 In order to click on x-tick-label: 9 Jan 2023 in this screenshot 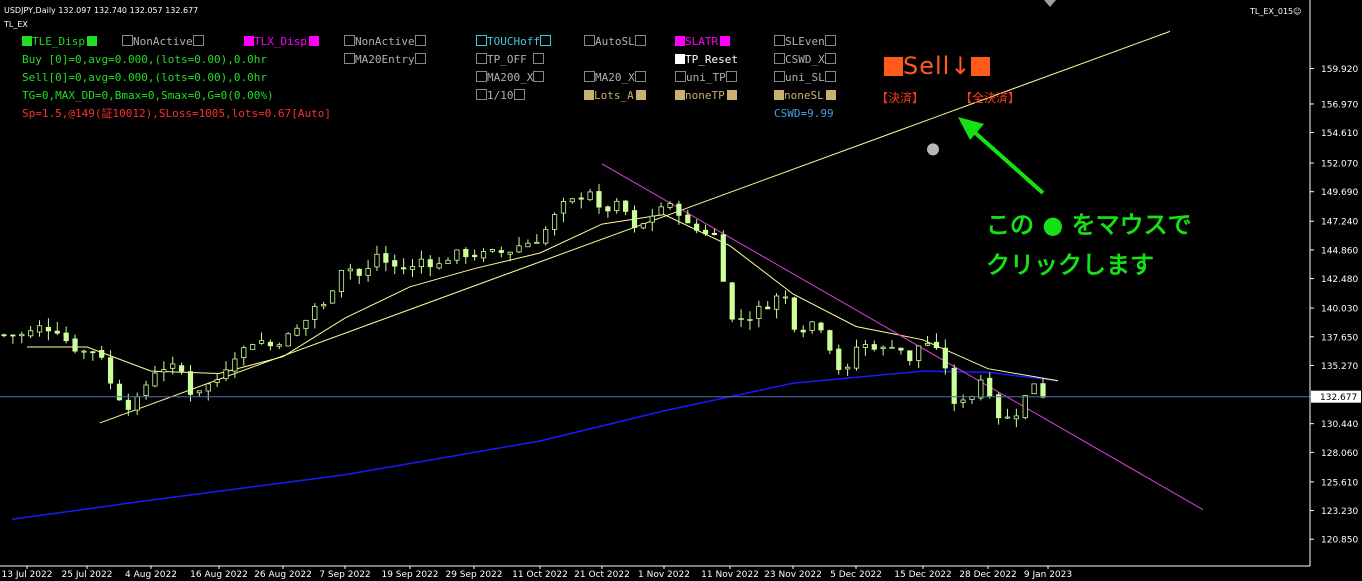, I will do `click(1048, 575)`.